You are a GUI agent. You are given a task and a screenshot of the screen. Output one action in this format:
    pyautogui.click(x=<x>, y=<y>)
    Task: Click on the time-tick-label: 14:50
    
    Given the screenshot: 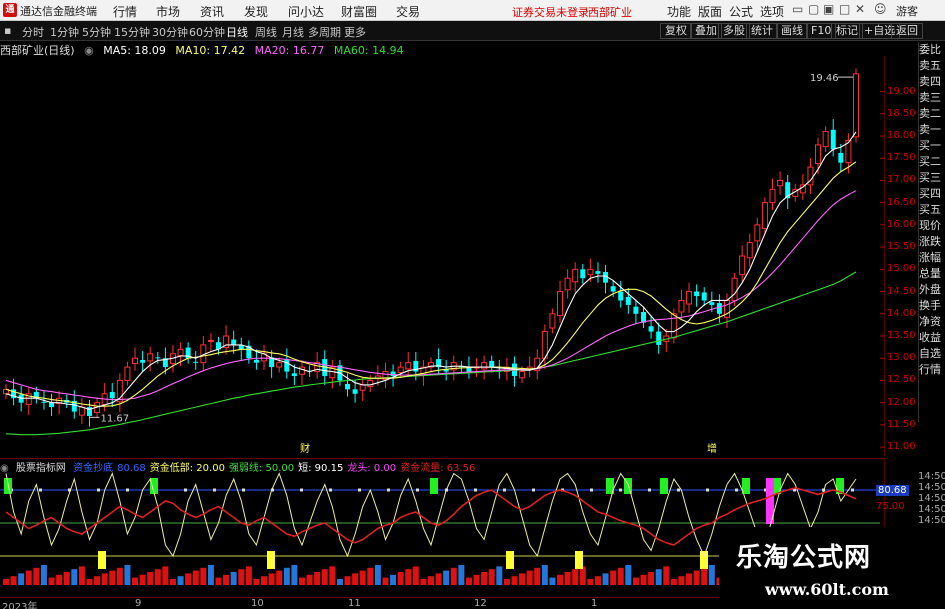 What is the action you would take?
    pyautogui.click(x=931, y=476)
    